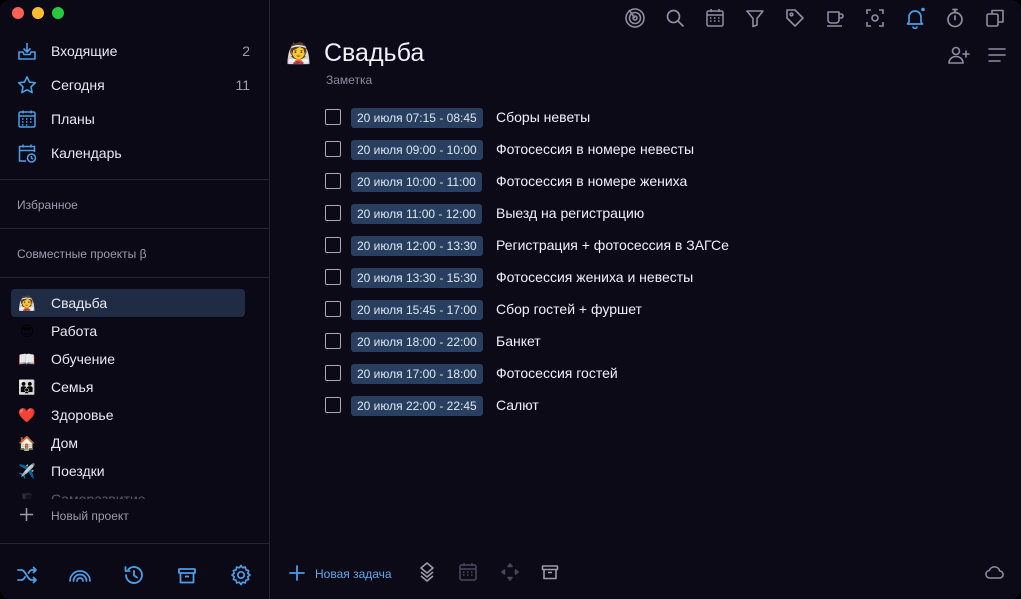 Image resolution: width=1021 pixels, height=599 pixels. What do you see at coordinates (875, 18) in the screenshot?
I see `scan-icon` at bounding box center [875, 18].